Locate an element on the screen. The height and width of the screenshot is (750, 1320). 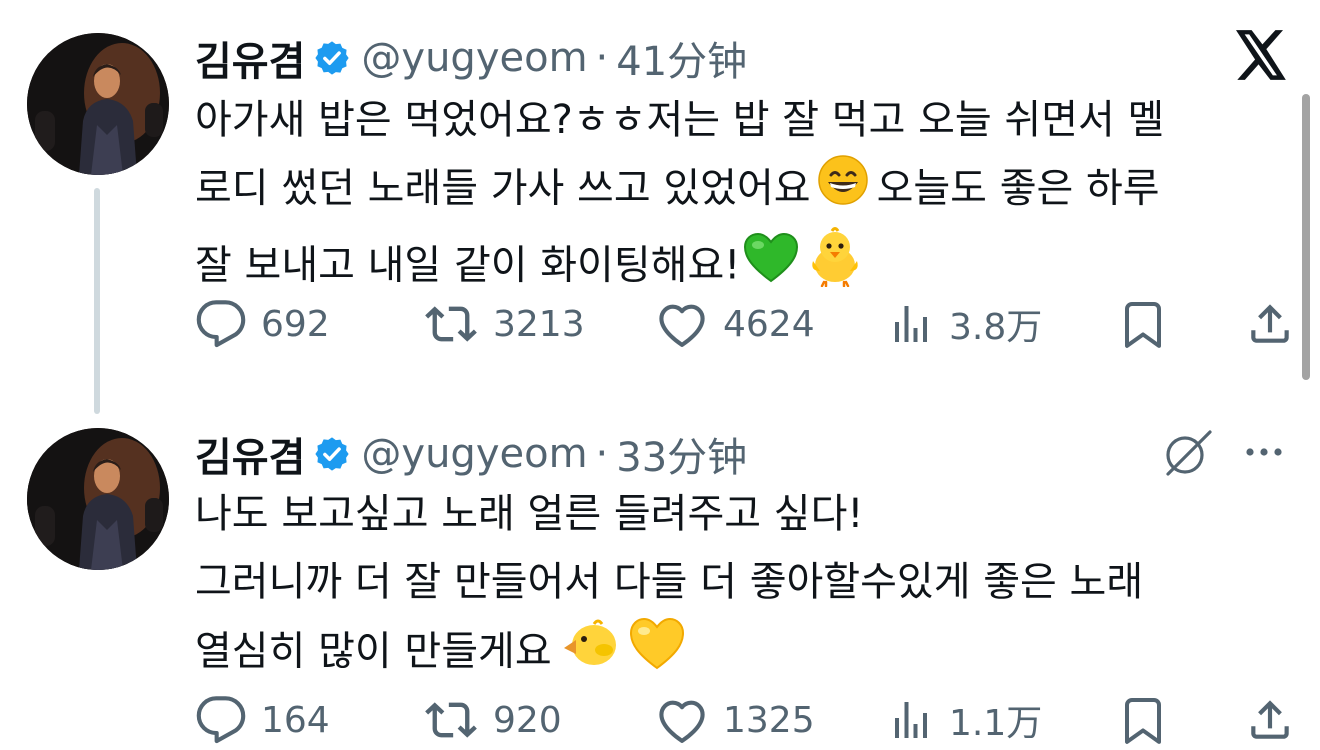
view-count: 1.1万 is located at coordinates (996, 723).